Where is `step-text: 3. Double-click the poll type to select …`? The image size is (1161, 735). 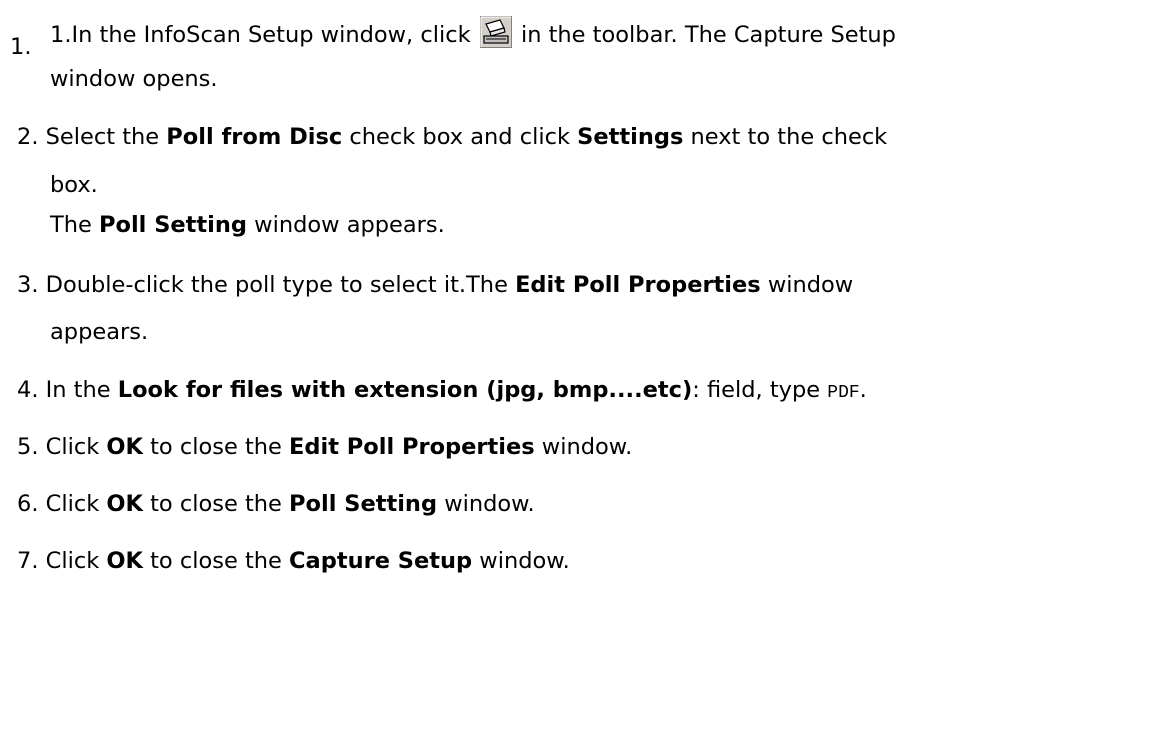
step-text: 3. Double-click the poll type to select … is located at coordinates (435, 285).